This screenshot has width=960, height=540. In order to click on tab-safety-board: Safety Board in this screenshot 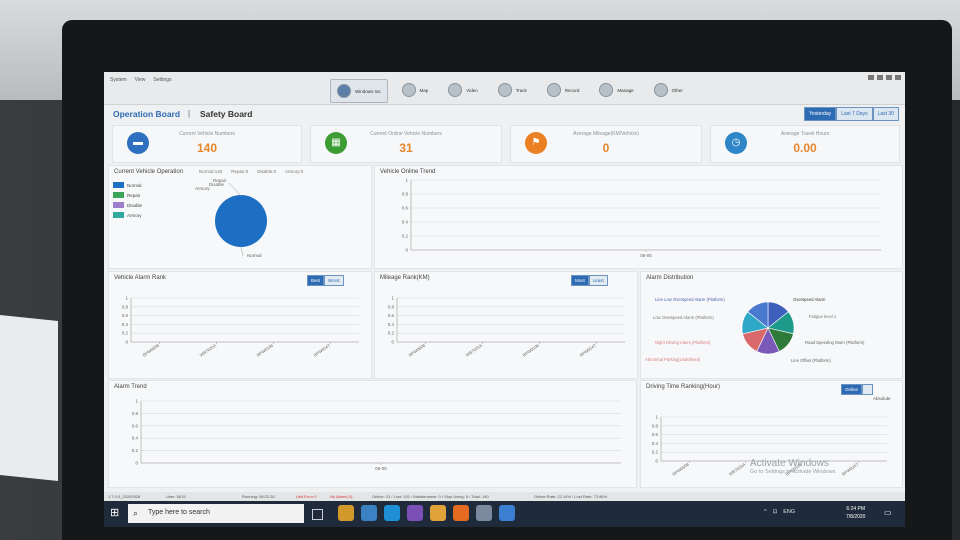, I will do `click(226, 114)`.